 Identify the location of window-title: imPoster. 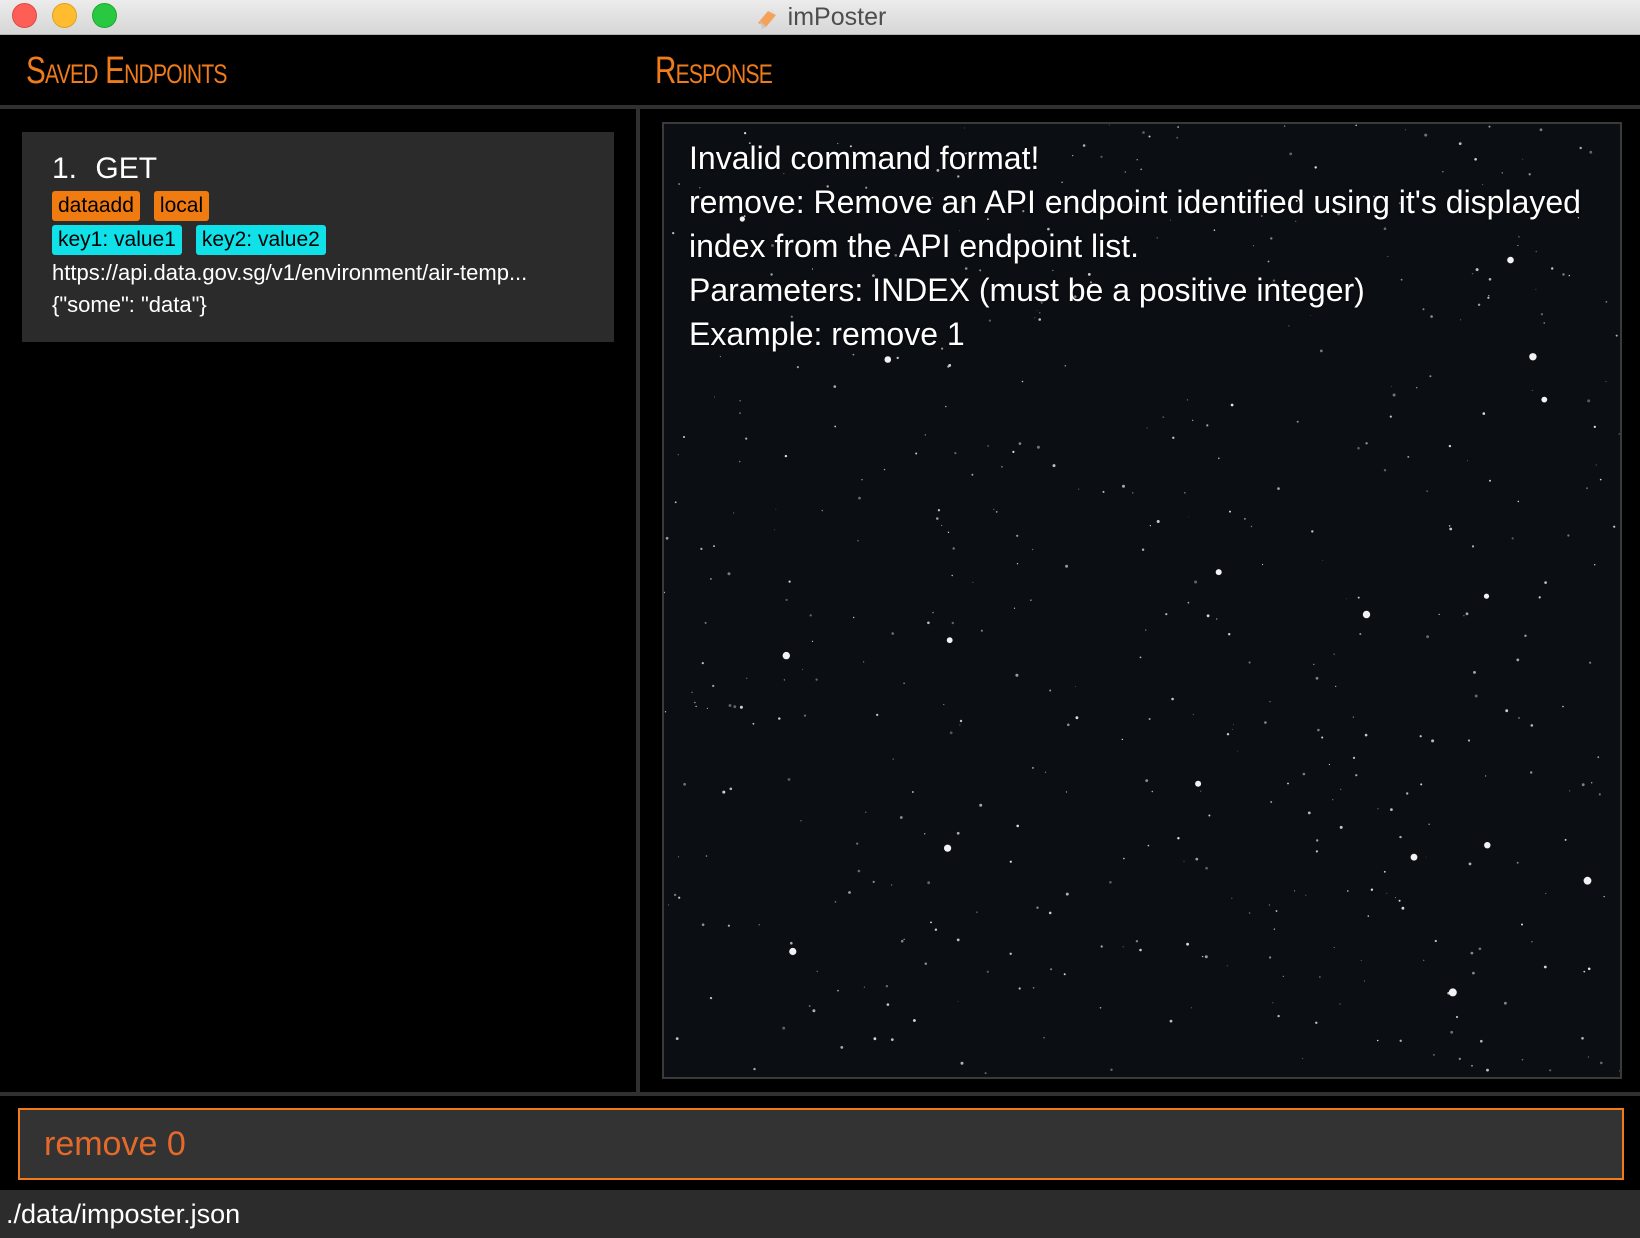
(837, 17).